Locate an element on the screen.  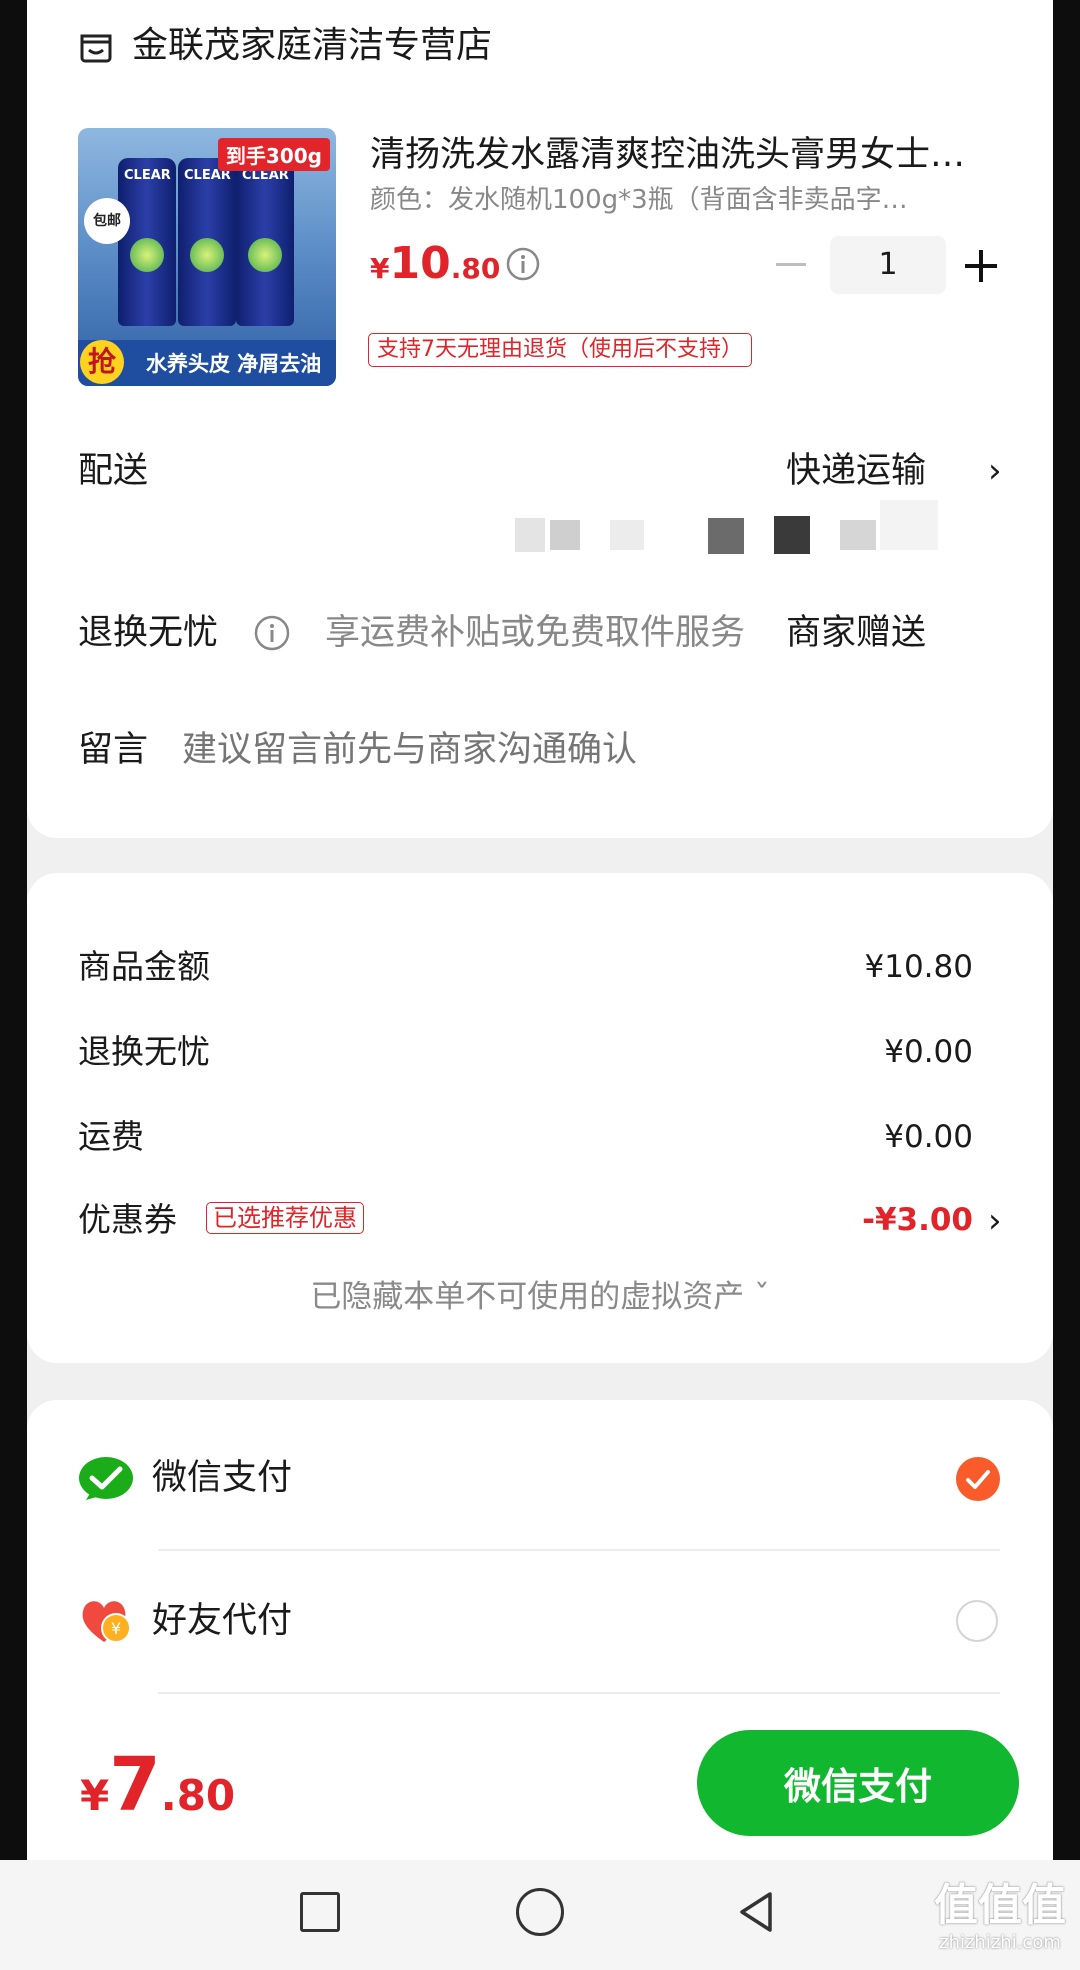
wechat-pay-button: 微信支付 is located at coordinates (858, 1783).